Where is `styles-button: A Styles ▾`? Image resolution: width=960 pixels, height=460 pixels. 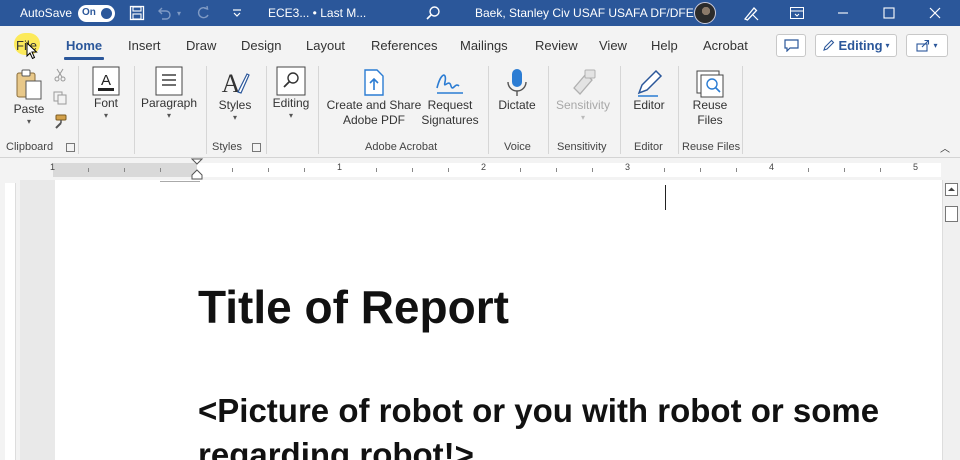 styles-button: A Styles ▾ is located at coordinates (235, 94).